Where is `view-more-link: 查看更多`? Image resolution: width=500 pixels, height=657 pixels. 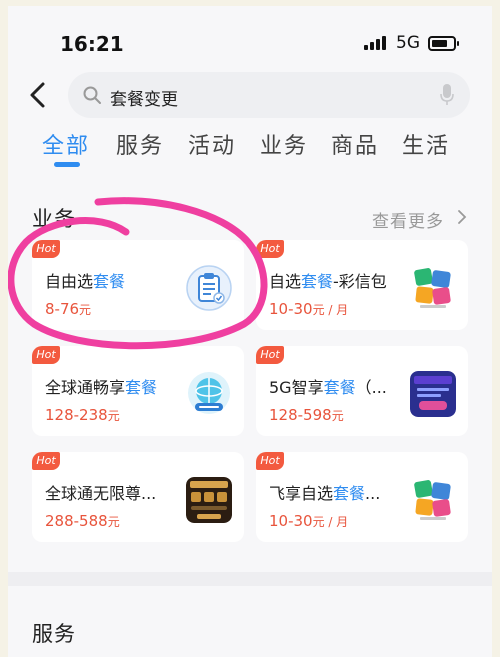 view-more-link: 查看更多 is located at coordinates (408, 219).